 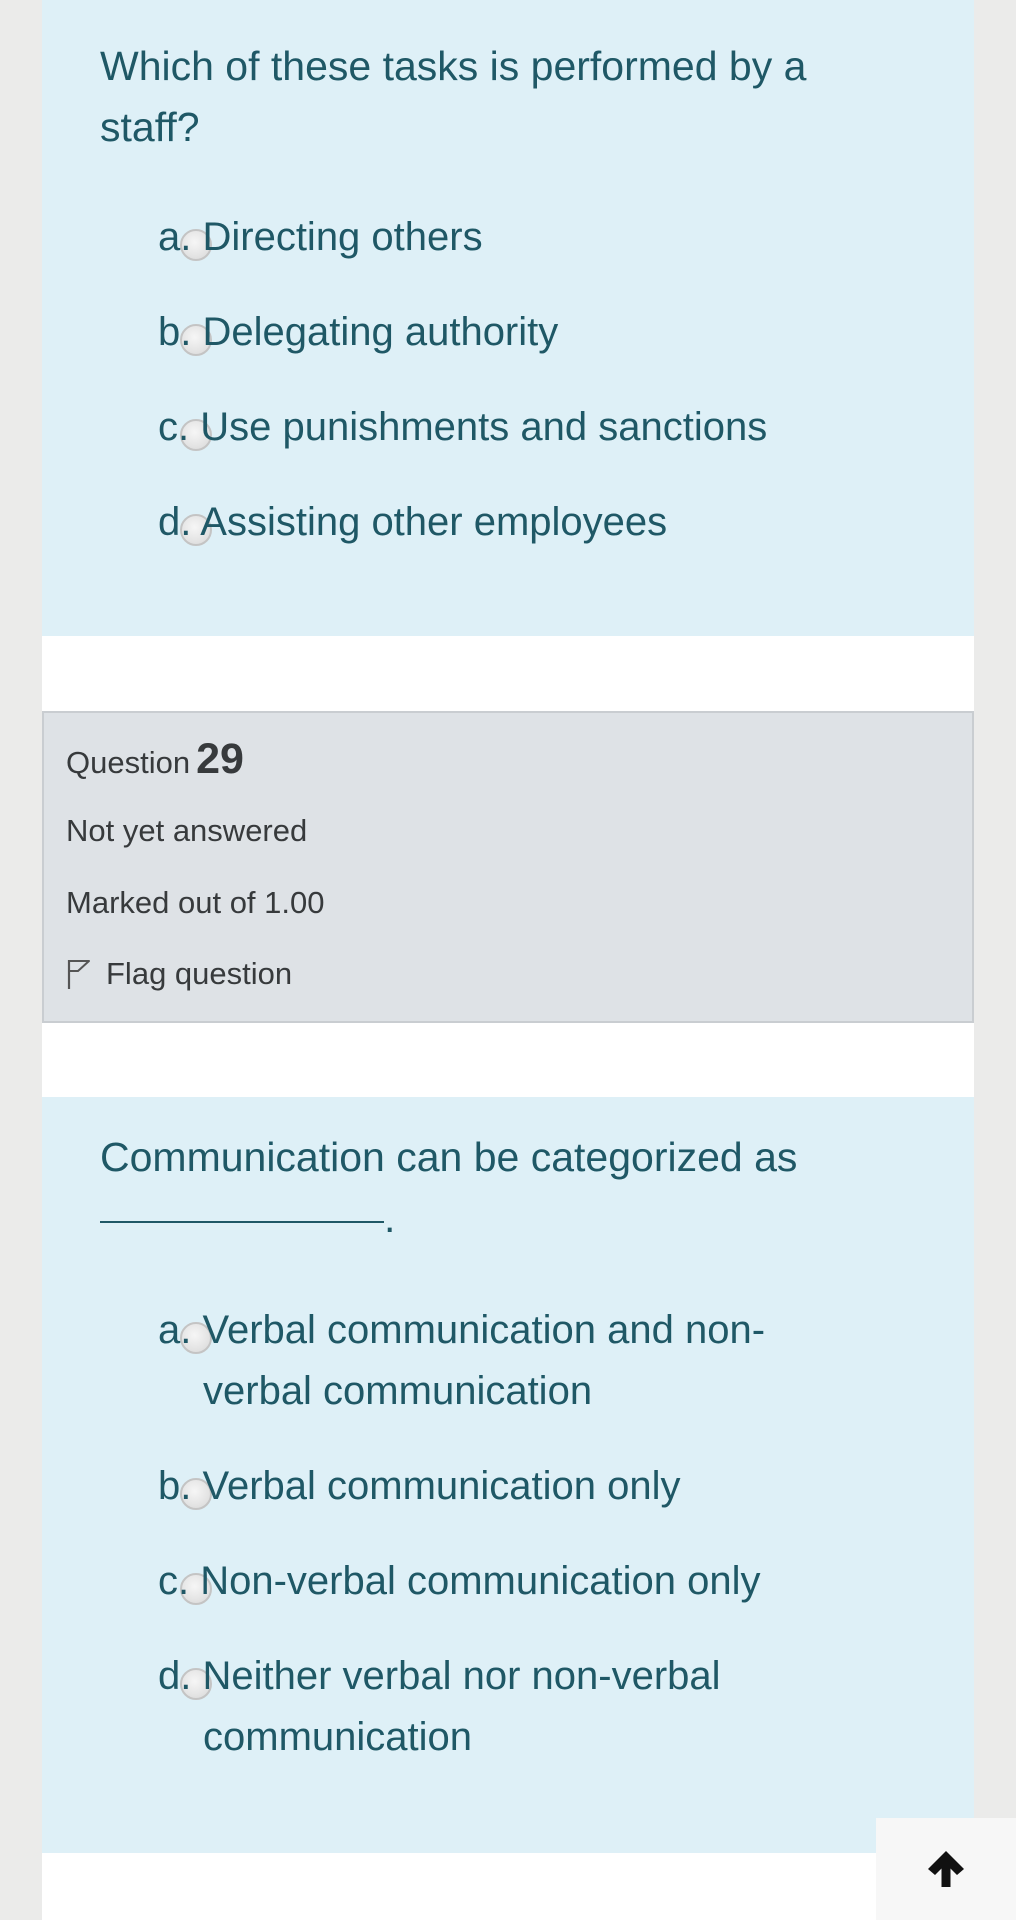 I want to click on answer-label: a. Directing others, so click(x=320, y=237).